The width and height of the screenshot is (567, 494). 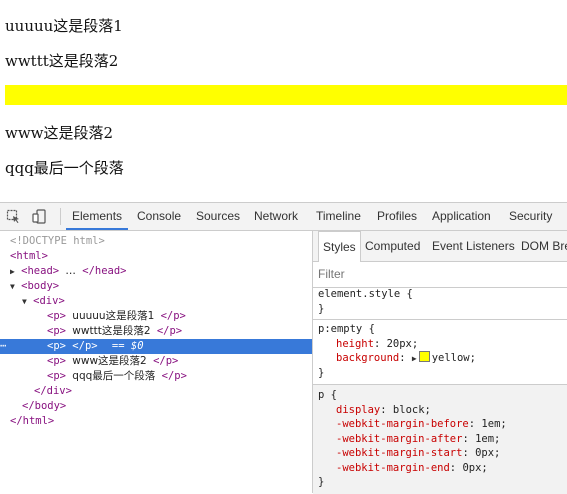 I want to click on dom-node-html: <html>, so click(x=156, y=256).